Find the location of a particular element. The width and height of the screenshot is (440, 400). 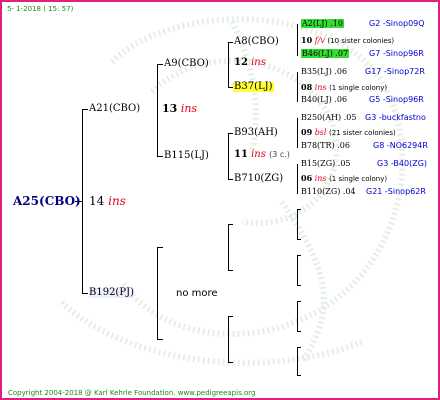

a2-queen: A2(LJ) .10 is located at coordinates (322, 23).